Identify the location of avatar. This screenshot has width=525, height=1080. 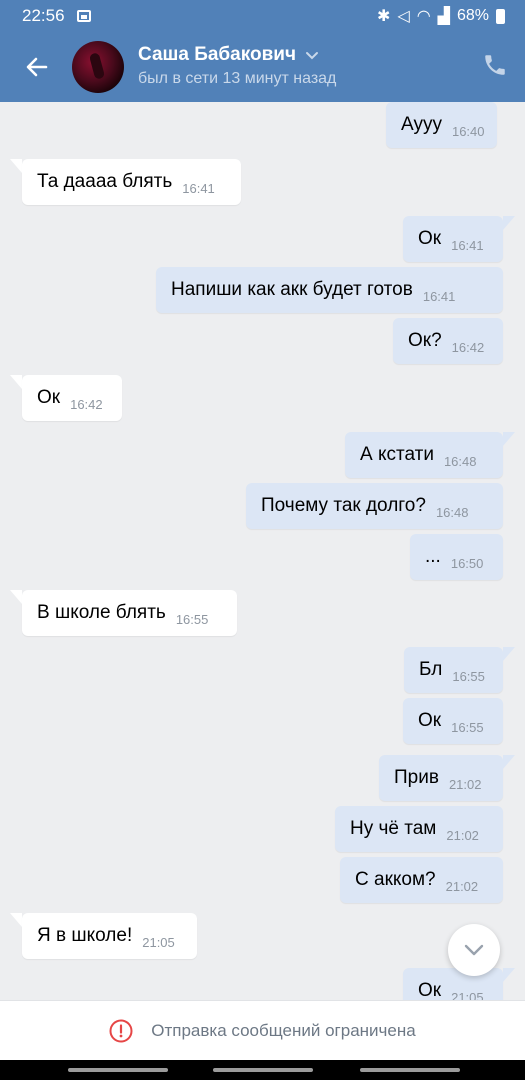
(98, 67).